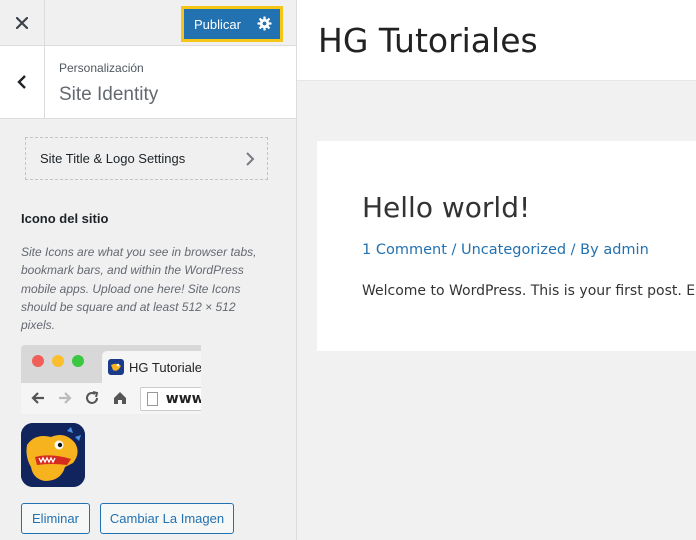 Image resolution: width=696 pixels, height=540 pixels. Describe the element at coordinates (428, 40) in the screenshot. I see `site-title: HG Tutoriales` at that location.